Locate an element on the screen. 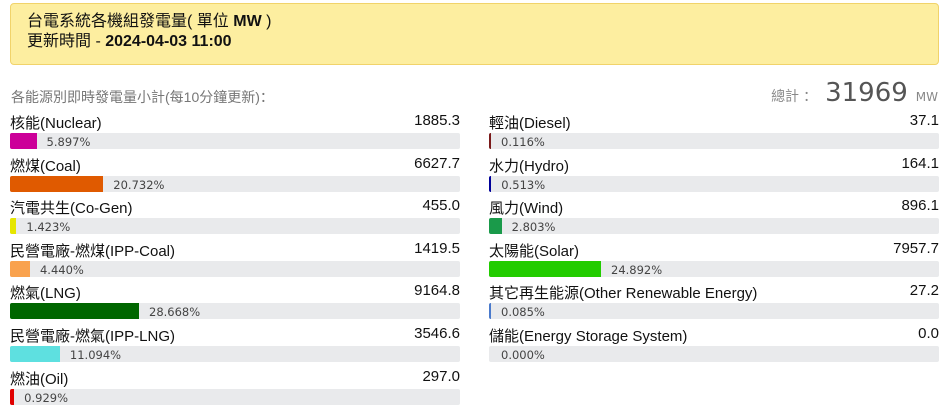 Image resolution: width=949 pixels, height=410 pixels. energy-name: 核能(Nuclear) is located at coordinates (56, 123).